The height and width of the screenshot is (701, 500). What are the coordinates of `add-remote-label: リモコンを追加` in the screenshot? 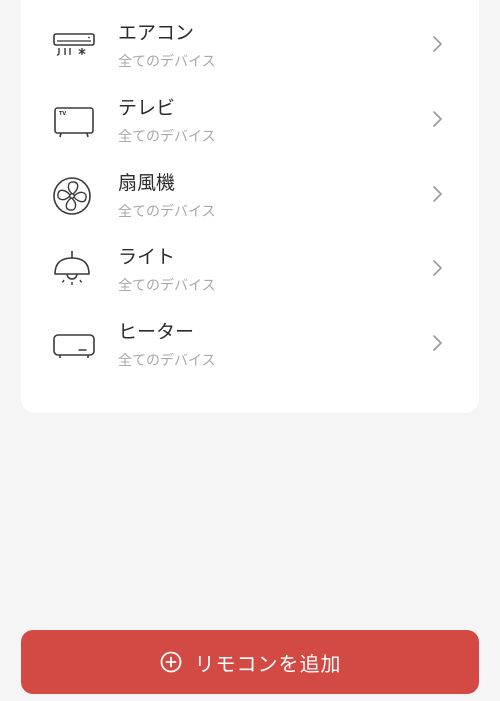 It's located at (268, 664).